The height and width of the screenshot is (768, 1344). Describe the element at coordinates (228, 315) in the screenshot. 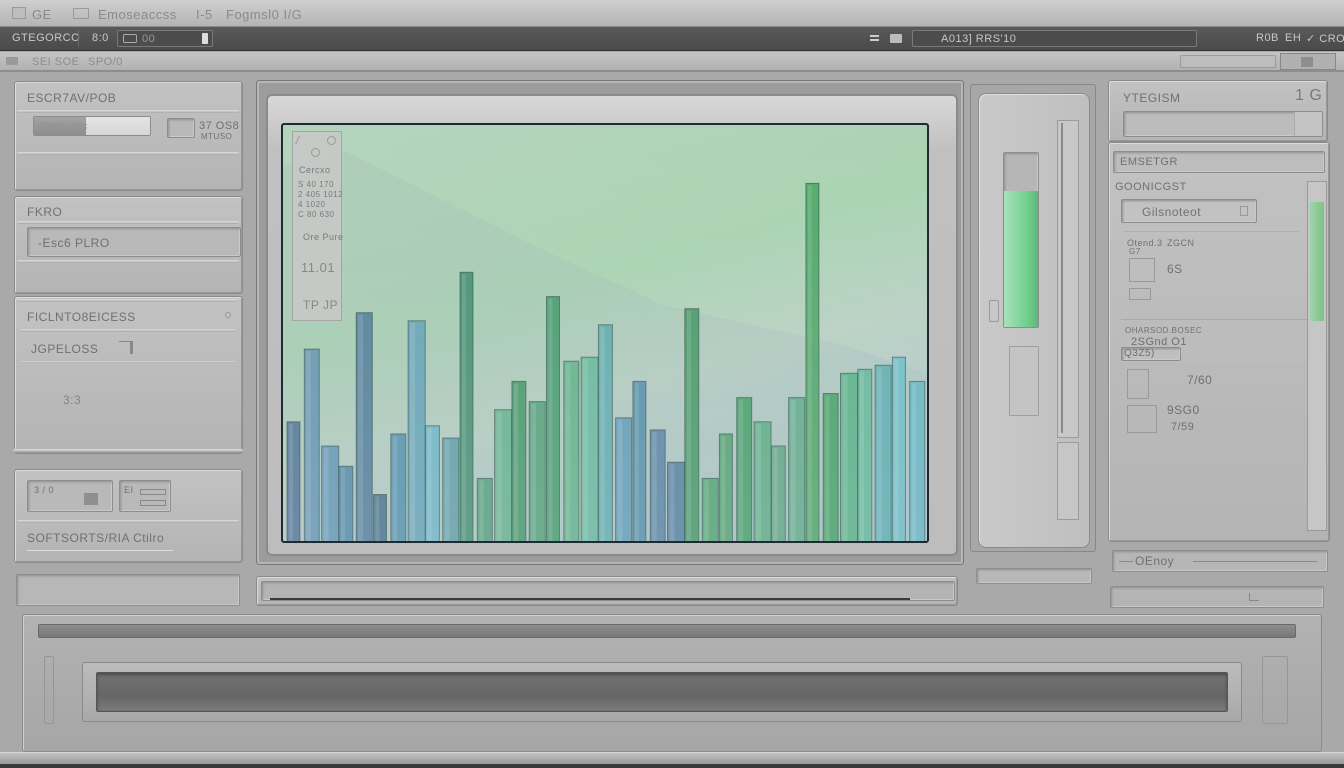

I see `info-icon` at that location.